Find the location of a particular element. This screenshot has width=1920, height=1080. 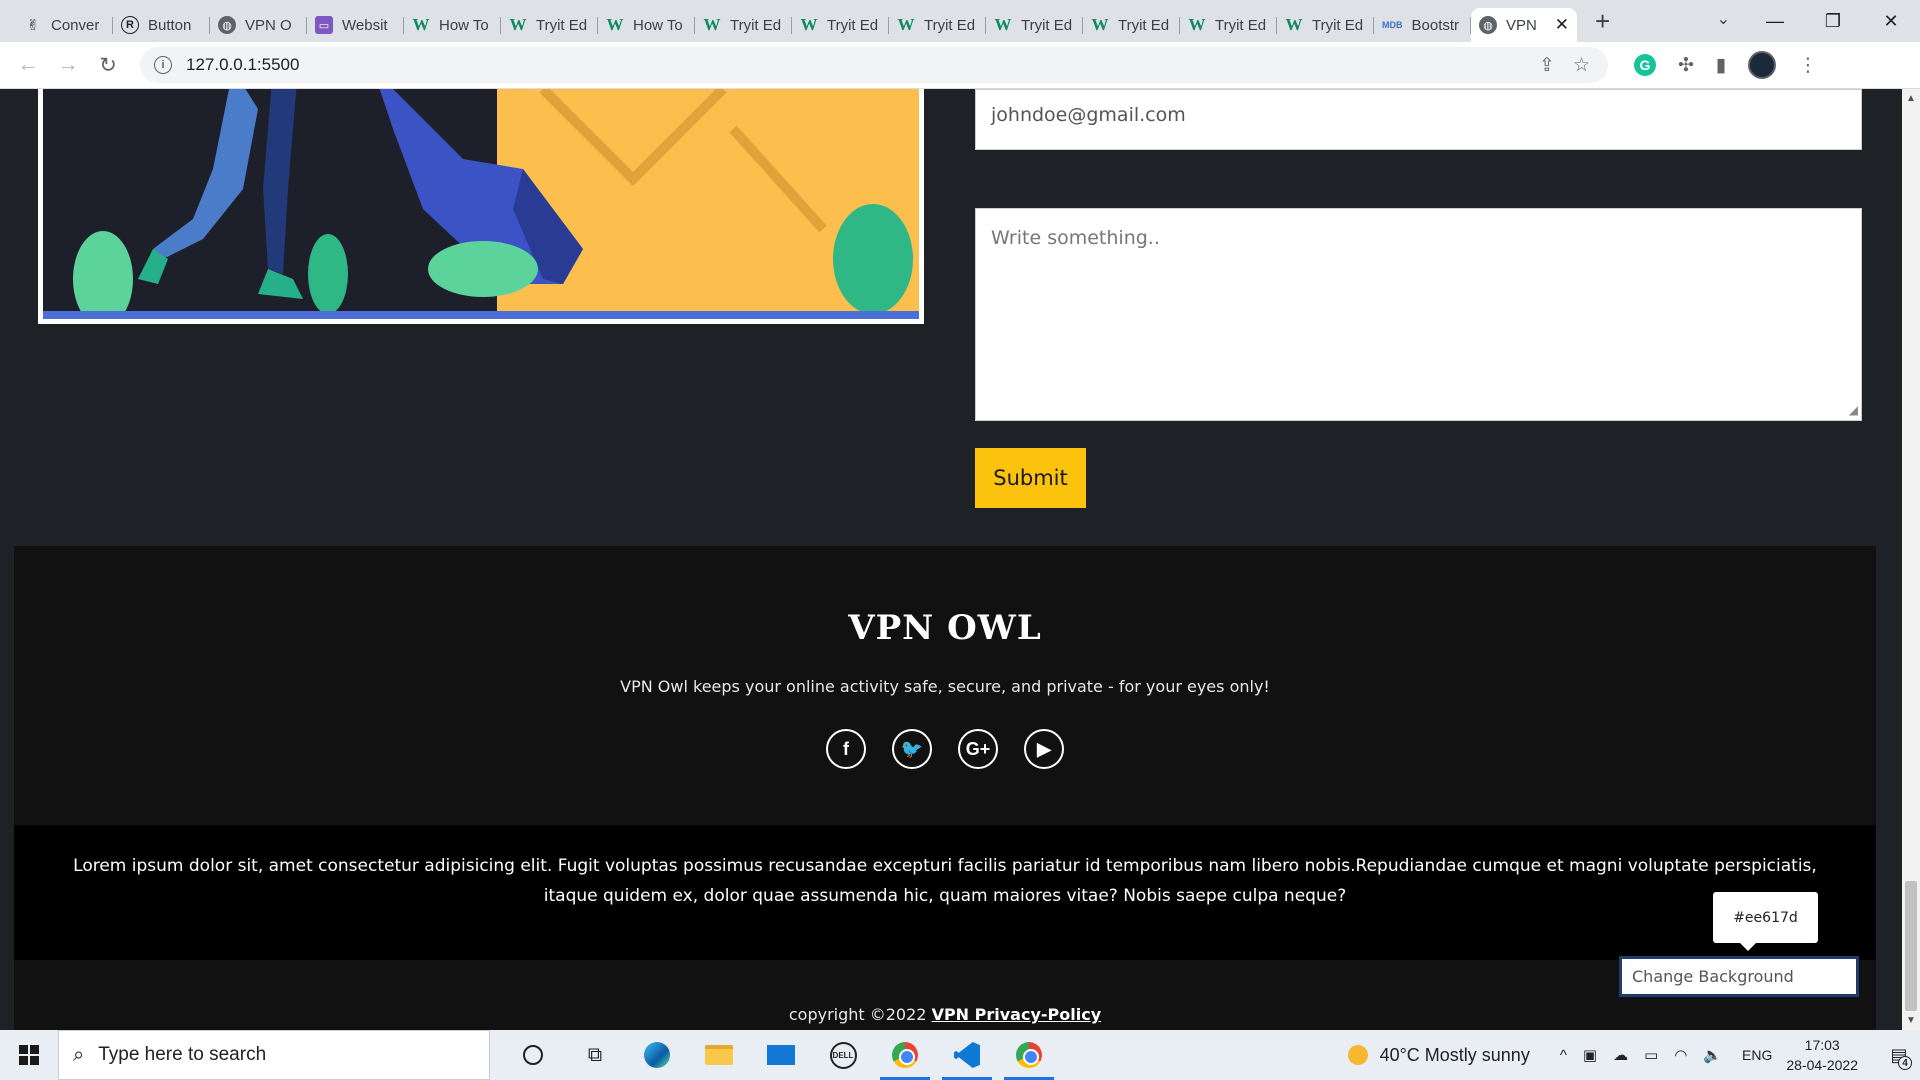

address-bar: i 127.0.0.1:5500 ⇪ ☆ is located at coordinates (874, 65).